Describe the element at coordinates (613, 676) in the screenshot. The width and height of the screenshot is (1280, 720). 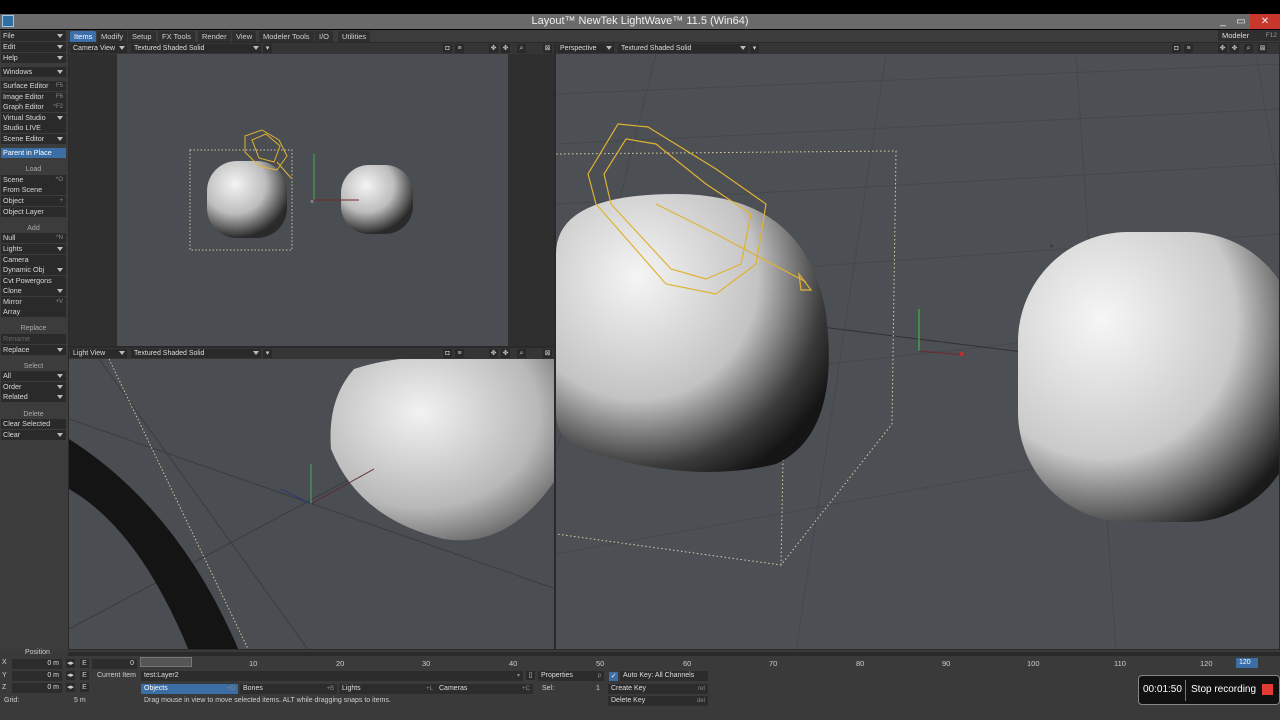
I see `auto-key-checkbox: ✓` at that location.